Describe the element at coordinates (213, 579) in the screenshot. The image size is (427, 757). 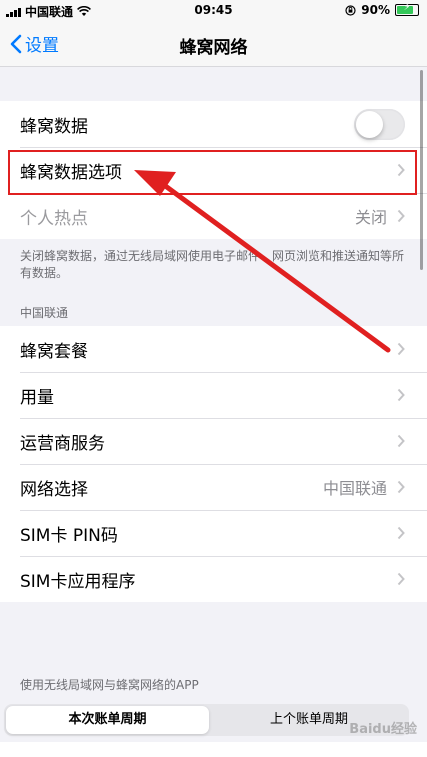
I see `sim-applications-row: SIM卡应用程序` at that location.